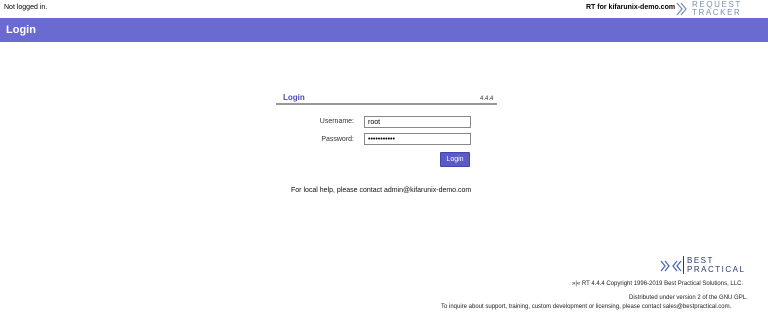 The height and width of the screenshot is (314, 768). Describe the element at coordinates (21, 30) in the screenshot. I see `page-title: Login` at that location.